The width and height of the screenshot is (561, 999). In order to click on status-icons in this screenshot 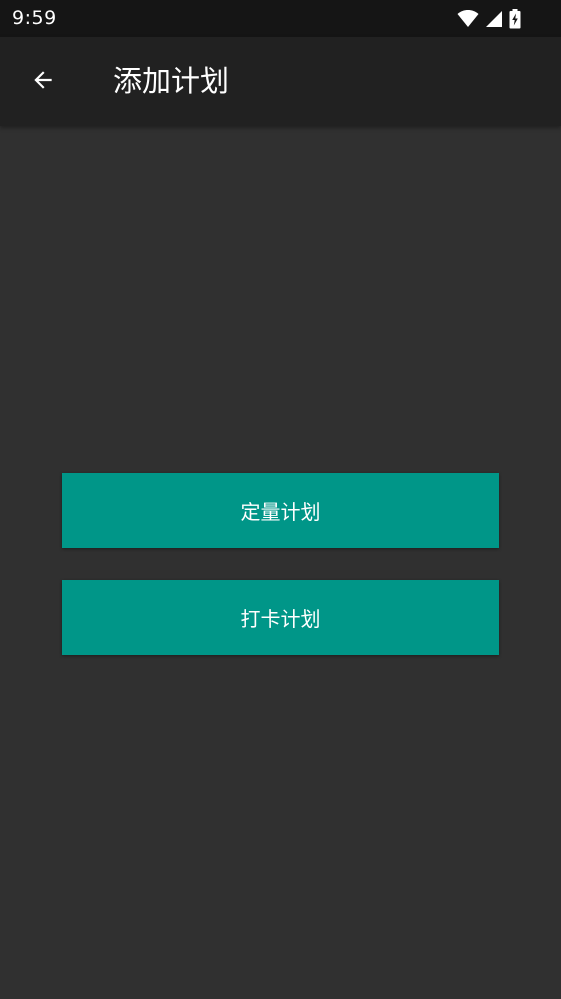, I will do `click(489, 18)`.